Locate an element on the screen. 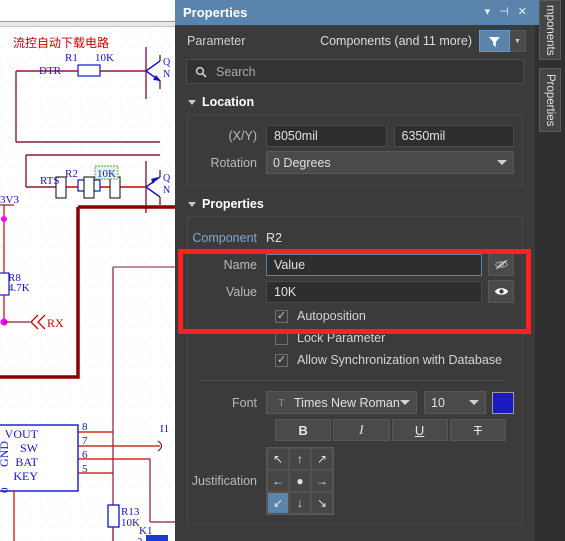  font-row: Font T Times New Roman 10 is located at coordinates (351, 402).